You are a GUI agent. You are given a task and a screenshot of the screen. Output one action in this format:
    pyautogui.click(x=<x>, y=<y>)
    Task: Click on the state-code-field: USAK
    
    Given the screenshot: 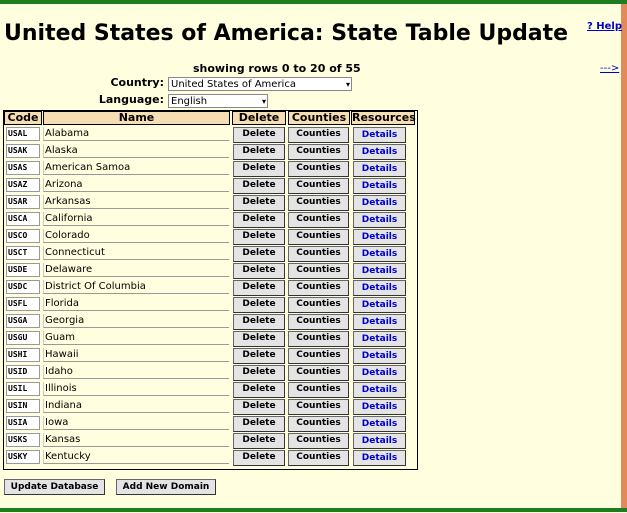 What is the action you would take?
    pyautogui.click(x=23, y=151)
    